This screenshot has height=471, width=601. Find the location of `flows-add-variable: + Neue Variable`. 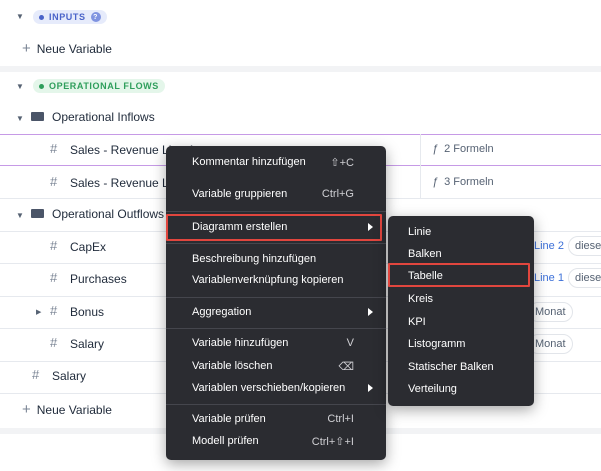

flows-add-variable: + Neue Variable is located at coordinates (67, 409).